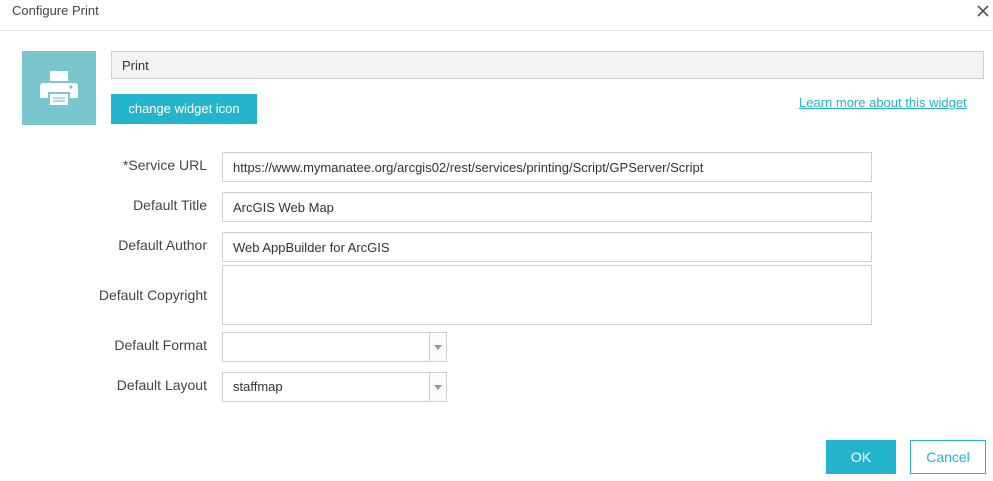  I want to click on default-copyright-label: Default Copyright, so click(152, 295).